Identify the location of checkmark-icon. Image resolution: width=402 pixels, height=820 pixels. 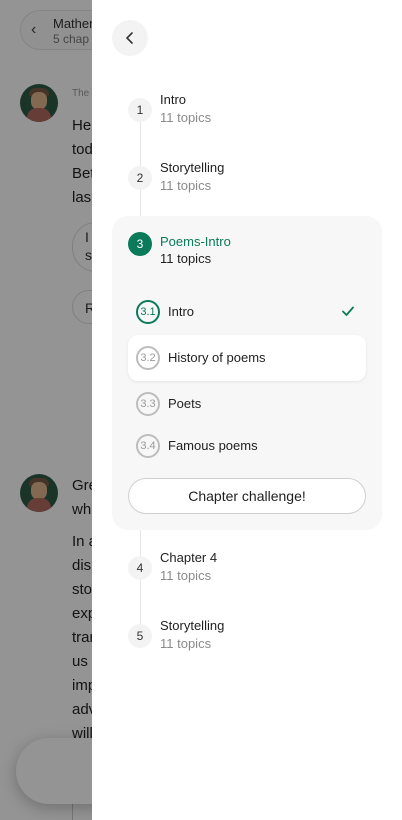
(348, 311).